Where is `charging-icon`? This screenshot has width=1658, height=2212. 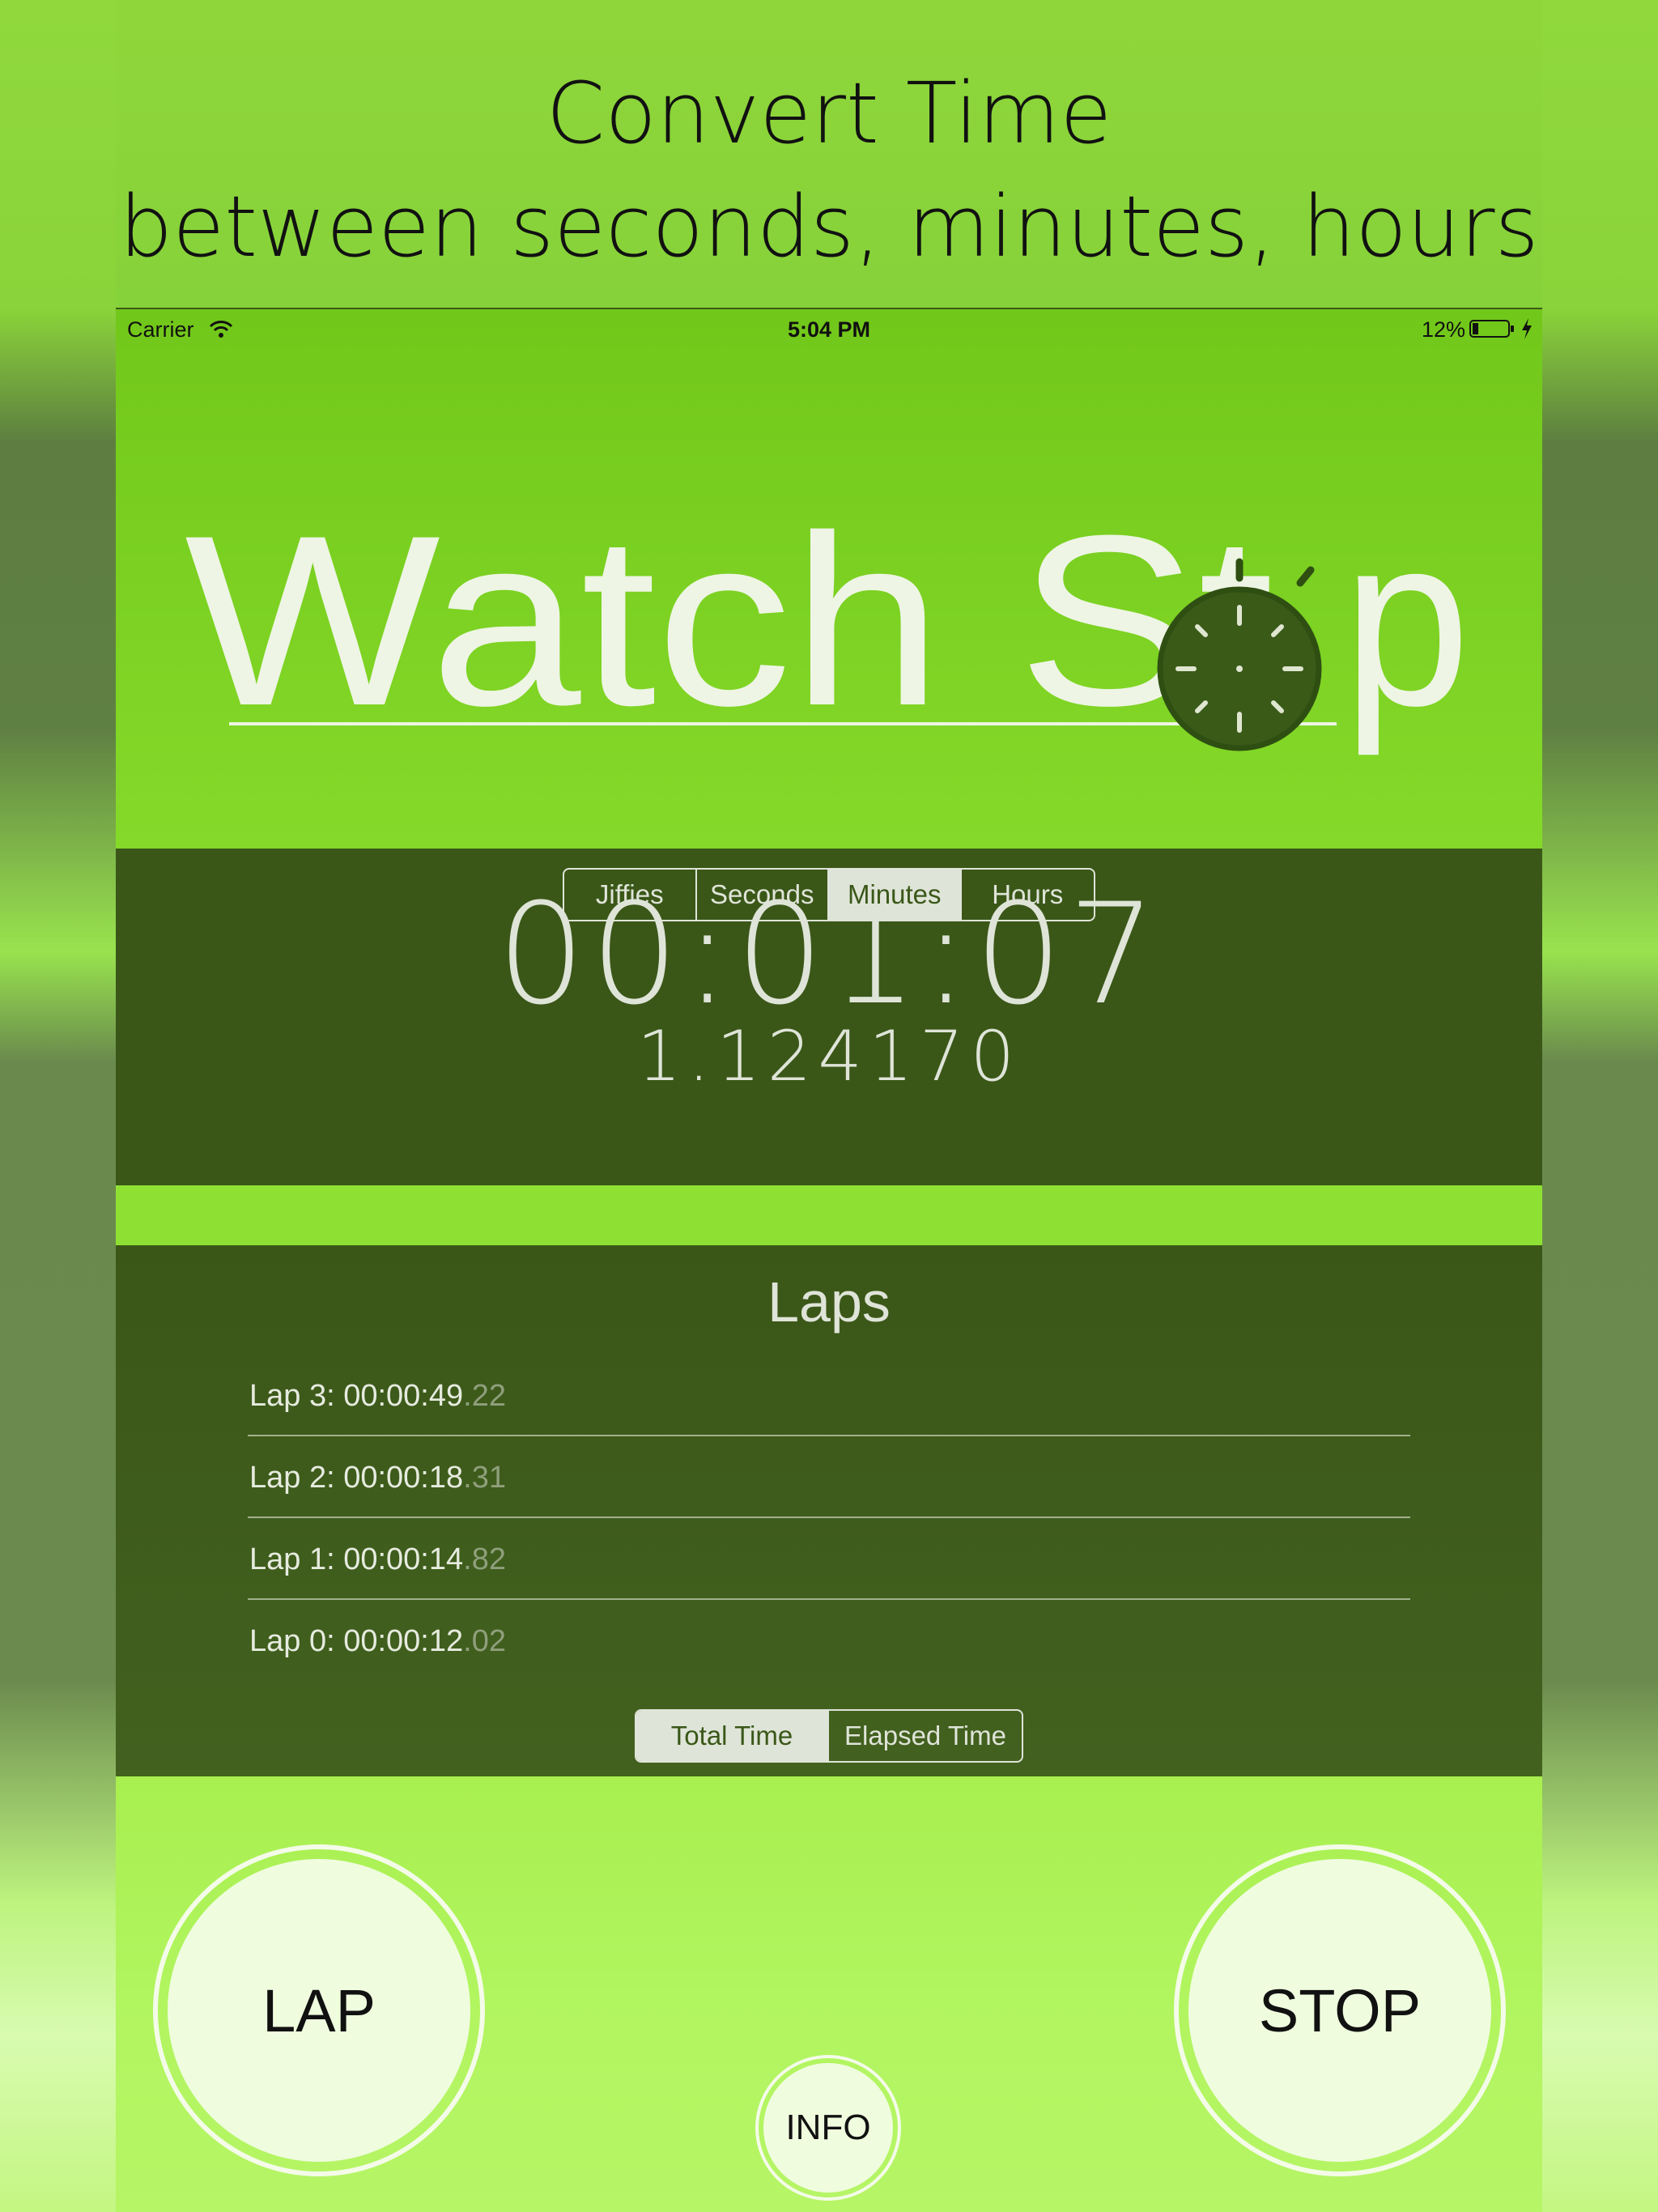
charging-icon is located at coordinates (1527, 328).